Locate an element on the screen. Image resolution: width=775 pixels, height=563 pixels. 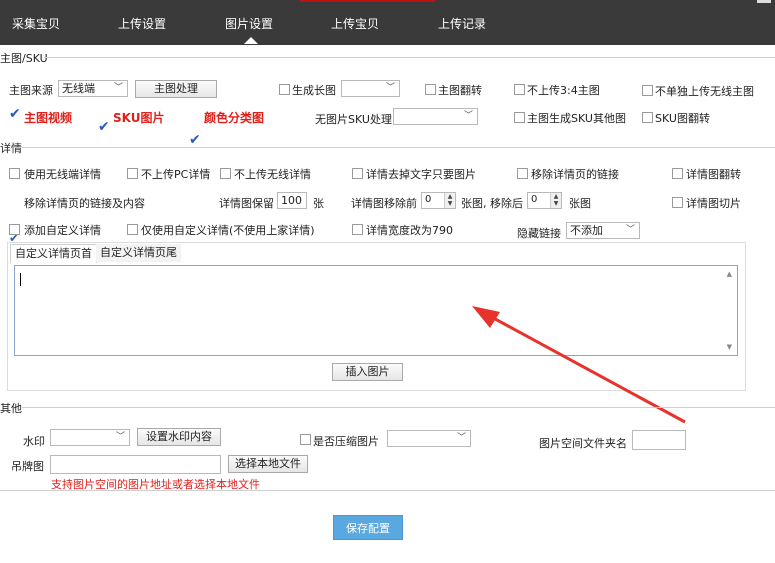
active-tab-caret-icon is located at coordinates (251, 40).